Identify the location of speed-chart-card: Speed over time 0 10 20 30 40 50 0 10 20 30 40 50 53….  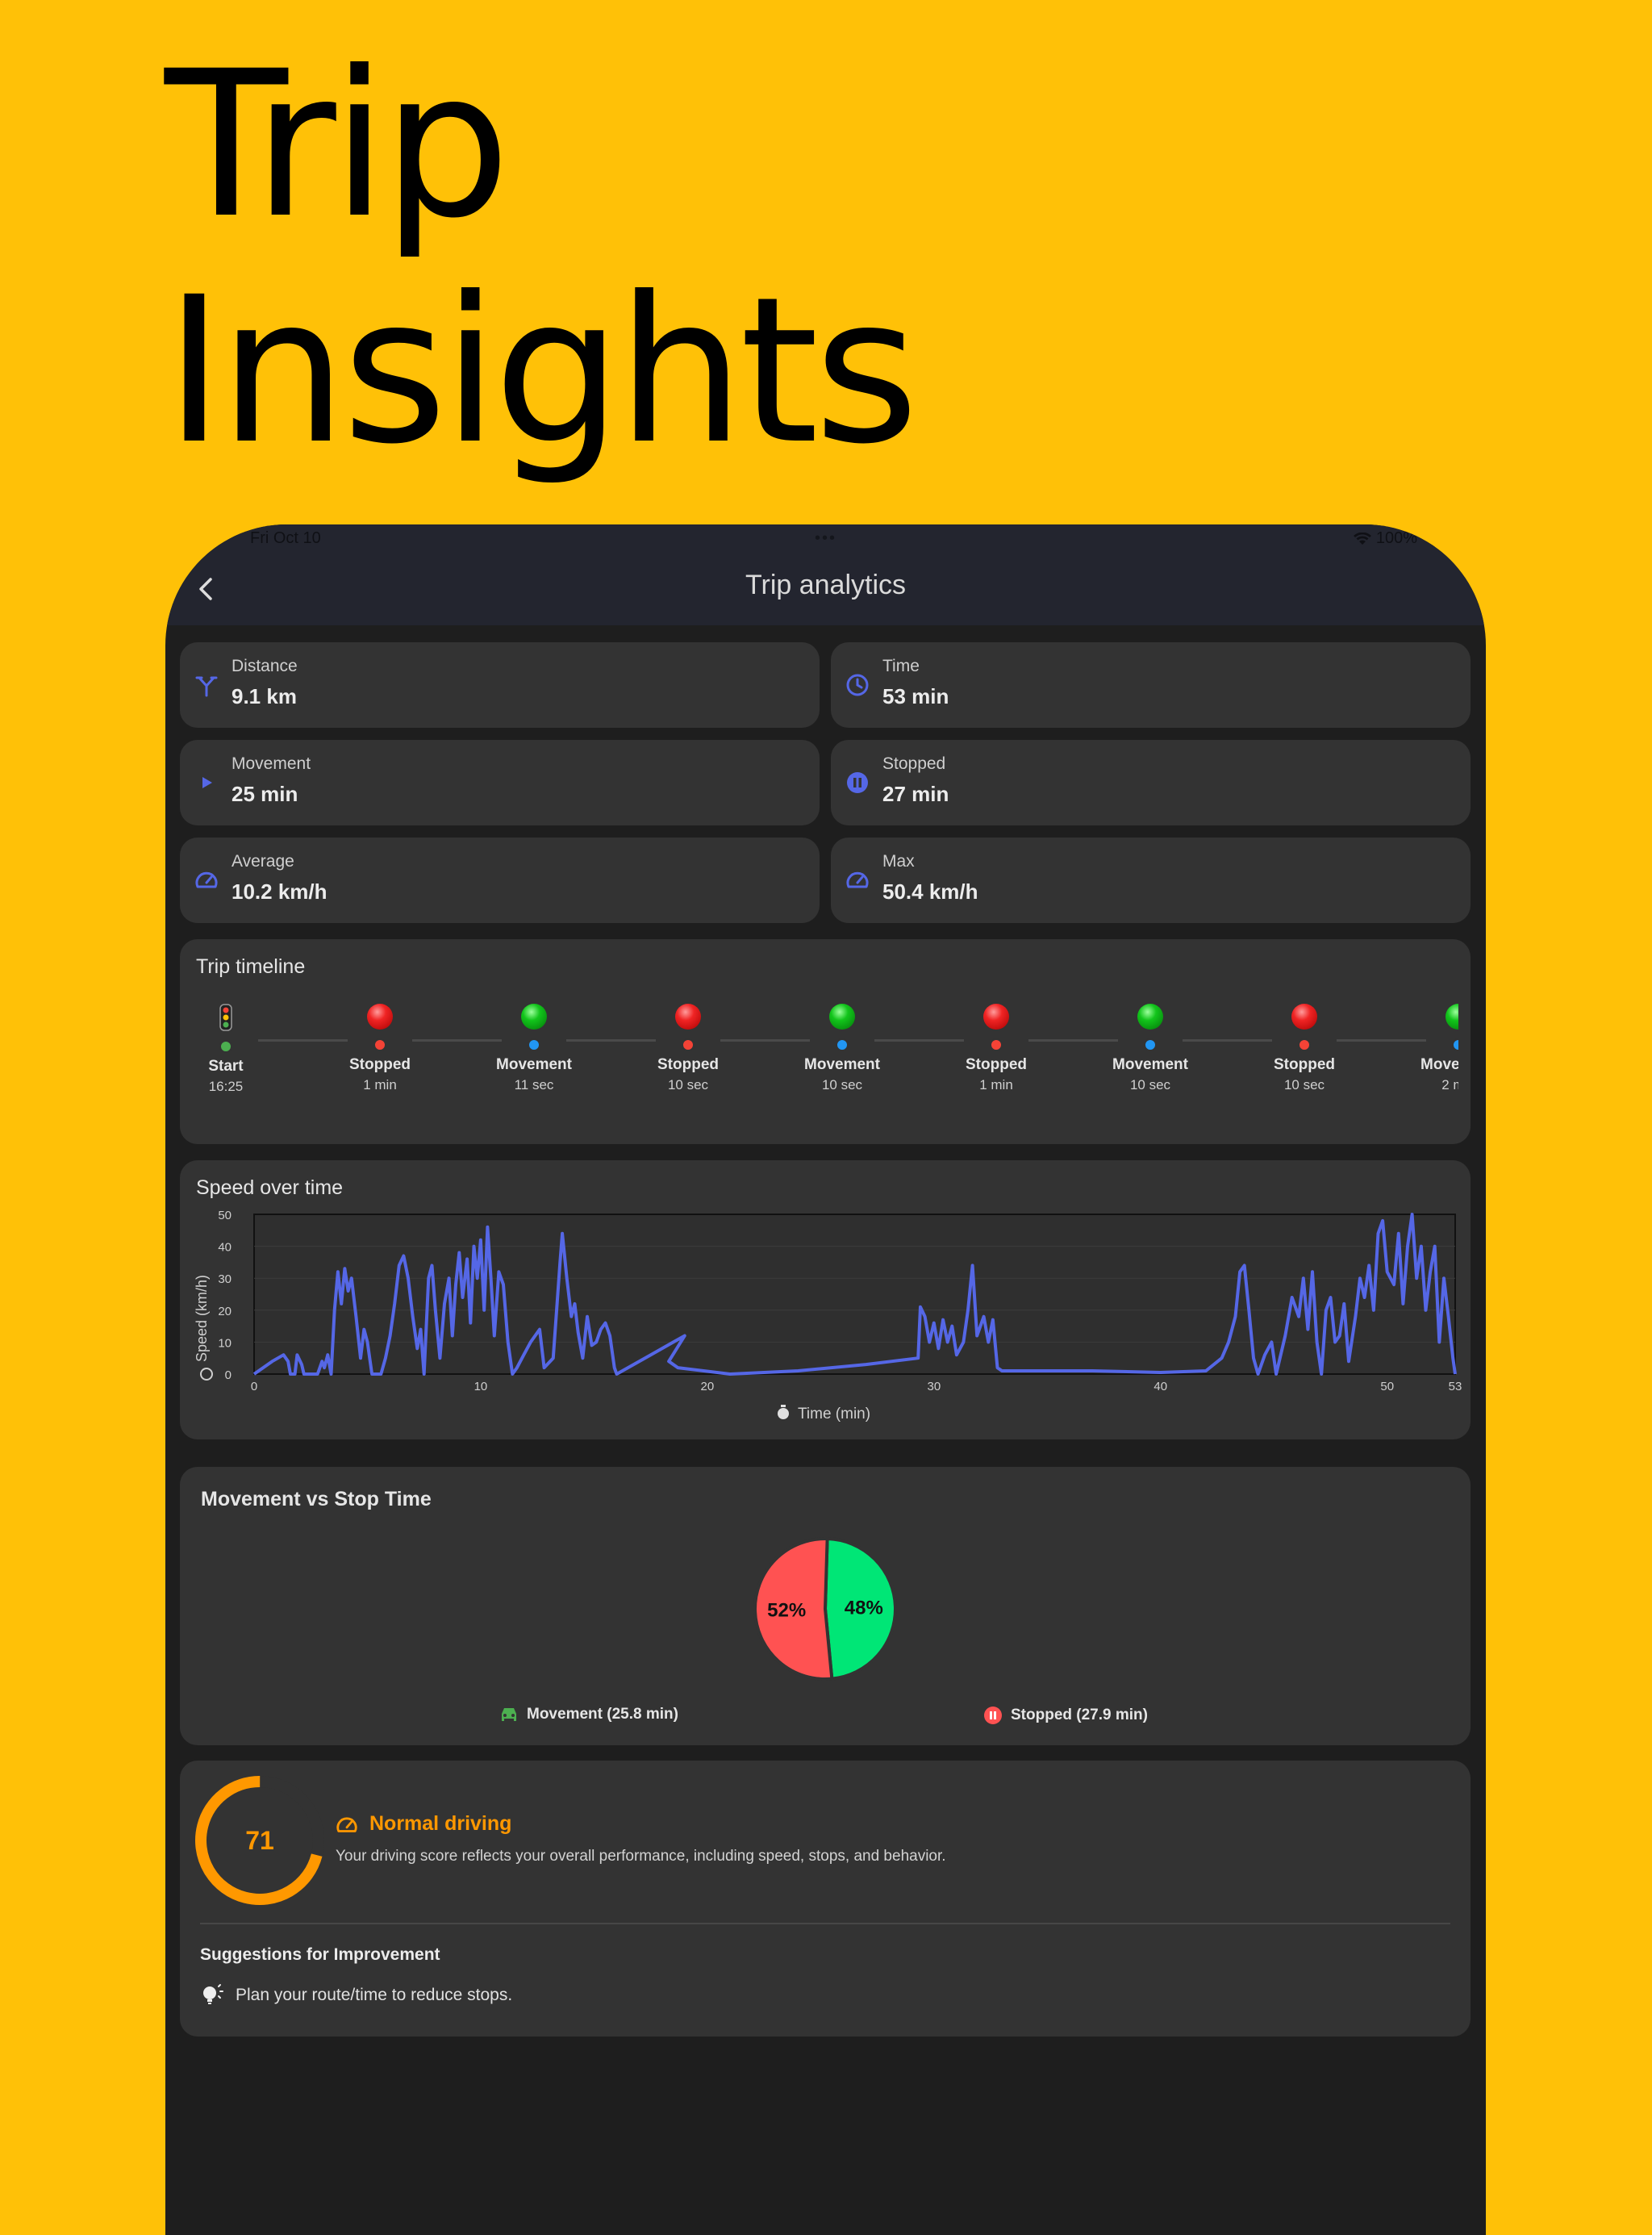
(825, 1300).